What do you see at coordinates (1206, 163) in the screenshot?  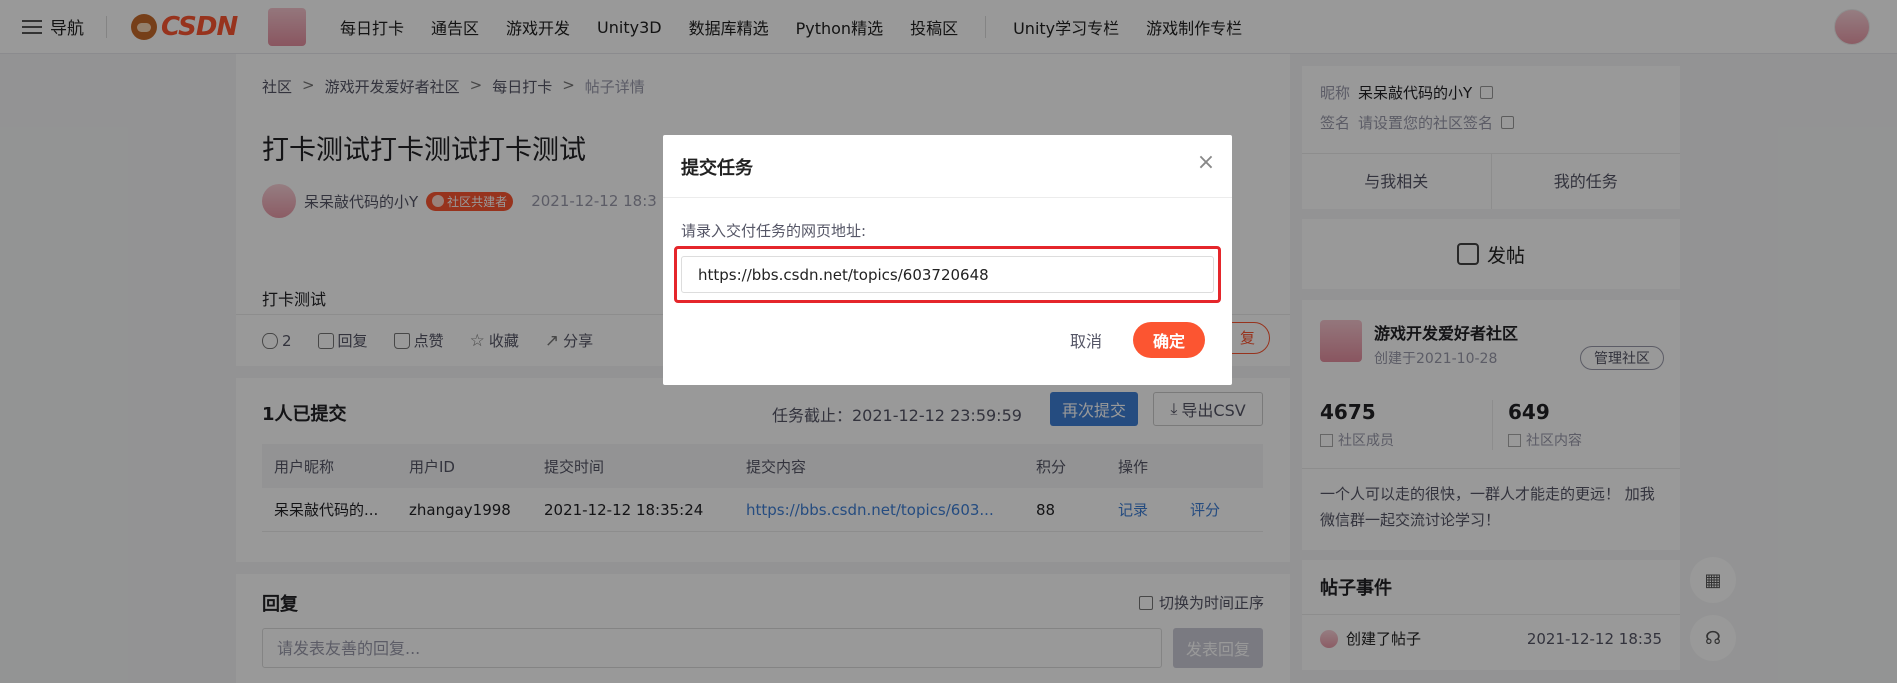 I see `close-icon: ×` at bounding box center [1206, 163].